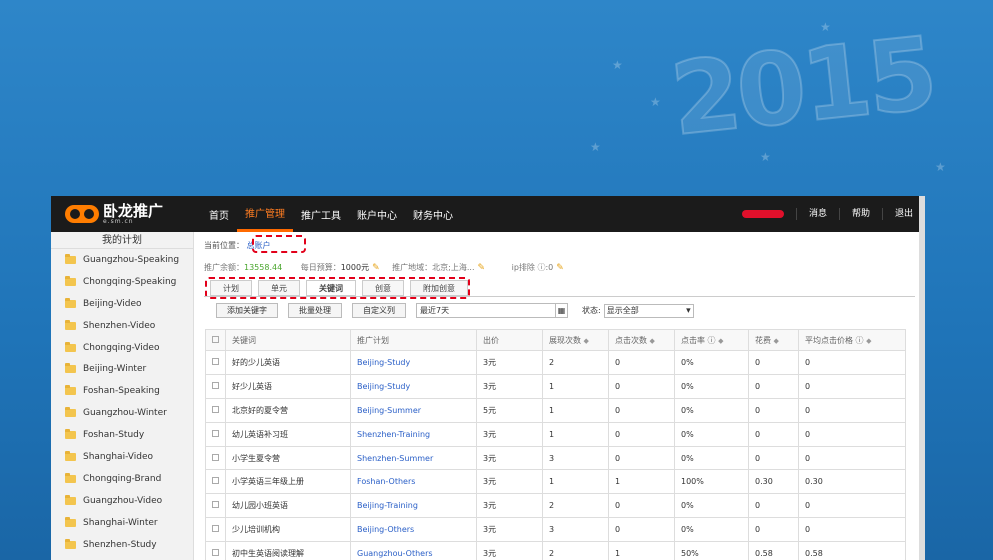 The height and width of the screenshot is (560, 993). I want to click on table-cell: Foshan-Others, so click(413, 482).